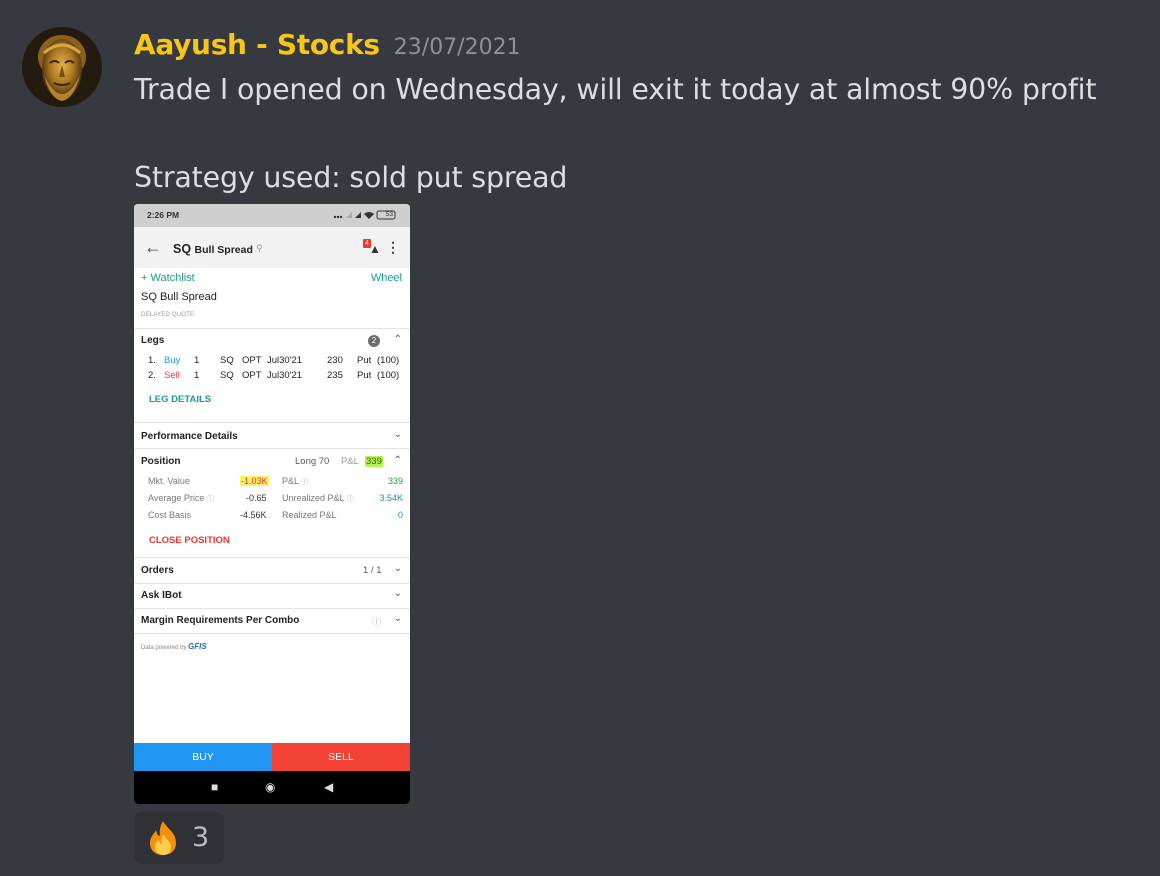 This screenshot has width=1160, height=876. I want to click on avatar-image, so click(62, 67).